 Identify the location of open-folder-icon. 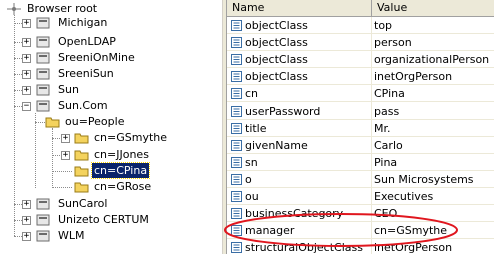
(52, 122).